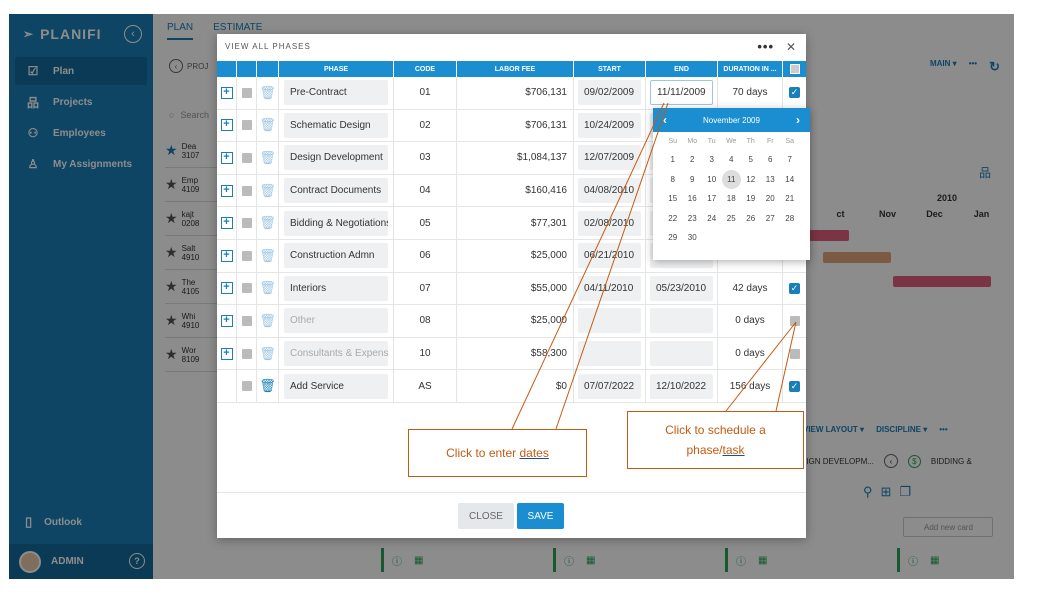  What do you see at coordinates (336, 191) in the screenshot?
I see `phase-name-input: Contract Documents` at bounding box center [336, 191].